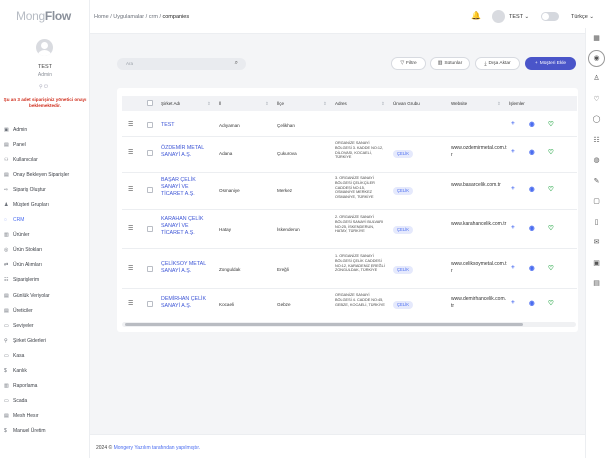 The image size is (606, 458). I want to click on sidebar-item-crm: ◌ CRM, so click(46, 220).